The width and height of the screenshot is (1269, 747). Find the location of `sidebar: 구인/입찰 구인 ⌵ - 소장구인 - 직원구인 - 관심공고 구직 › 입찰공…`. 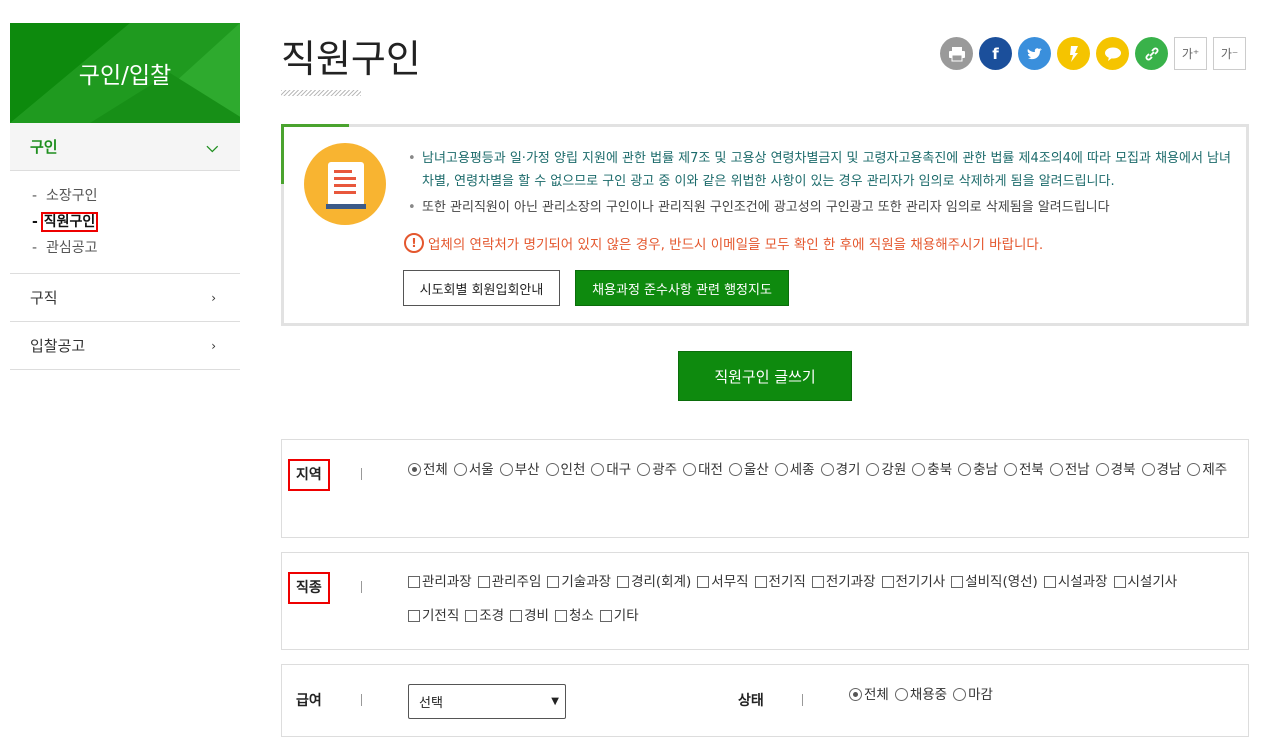

sidebar: 구인/입찰 구인 ⌵ - 소장구인 - 직원구인 - 관심공고 구직 › 입찰공… is located at coordinates (125, 196).